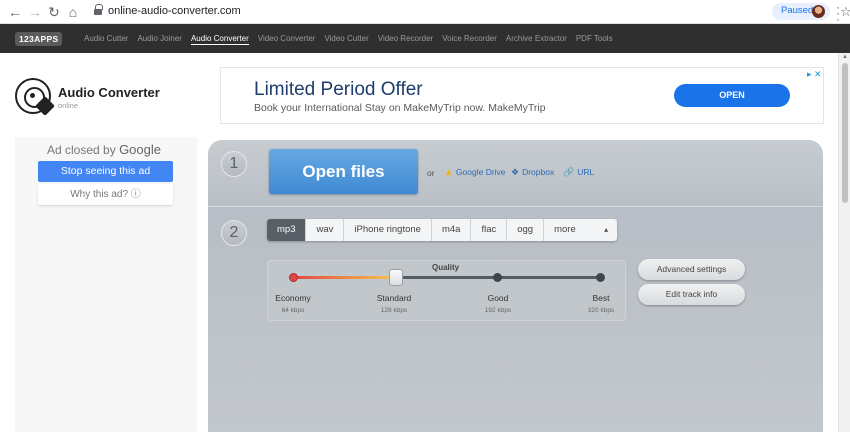  I want to click on quality-track-fill, so click(344, 277).